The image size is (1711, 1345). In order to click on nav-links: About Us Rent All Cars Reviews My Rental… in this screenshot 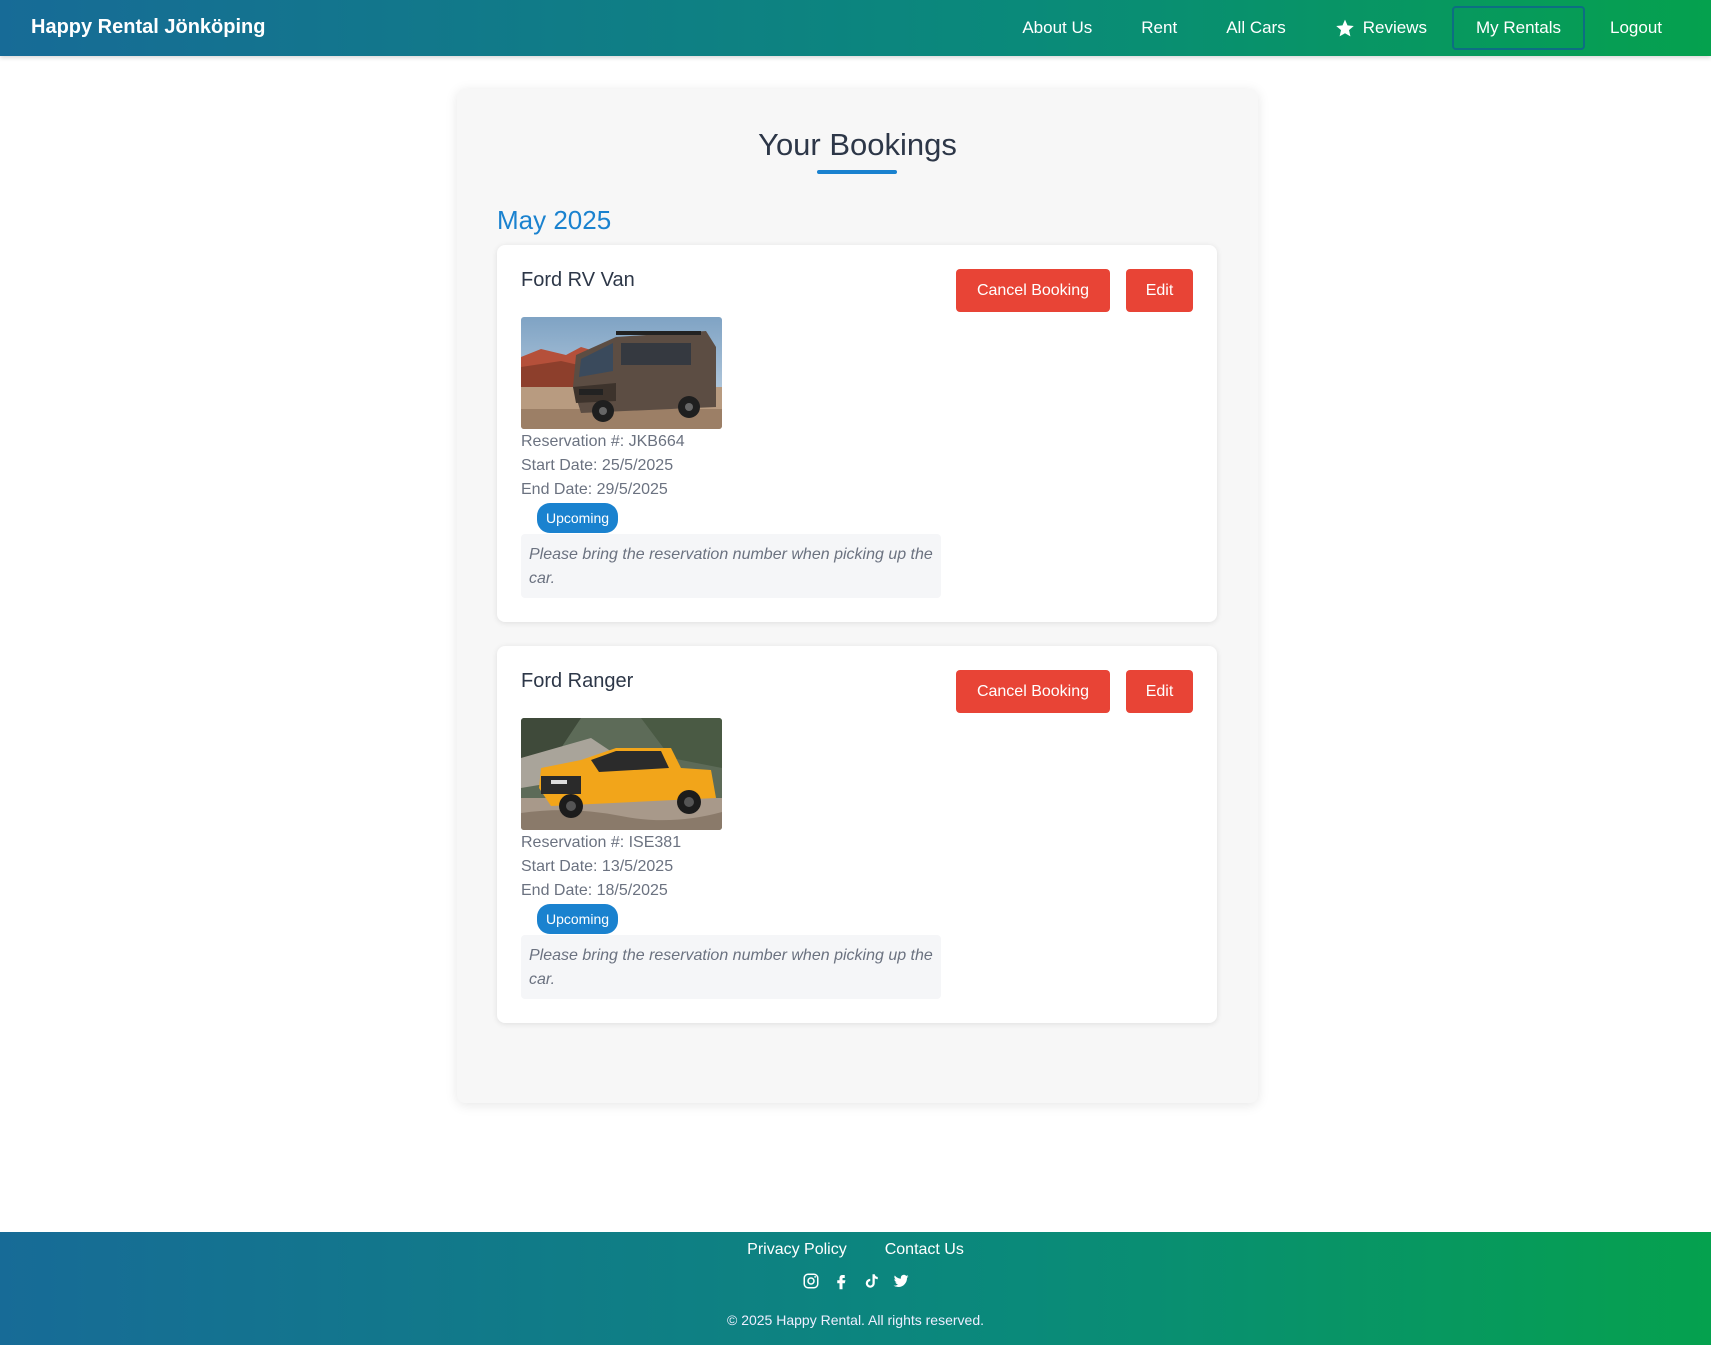, I will do `click(1341, 28)`.